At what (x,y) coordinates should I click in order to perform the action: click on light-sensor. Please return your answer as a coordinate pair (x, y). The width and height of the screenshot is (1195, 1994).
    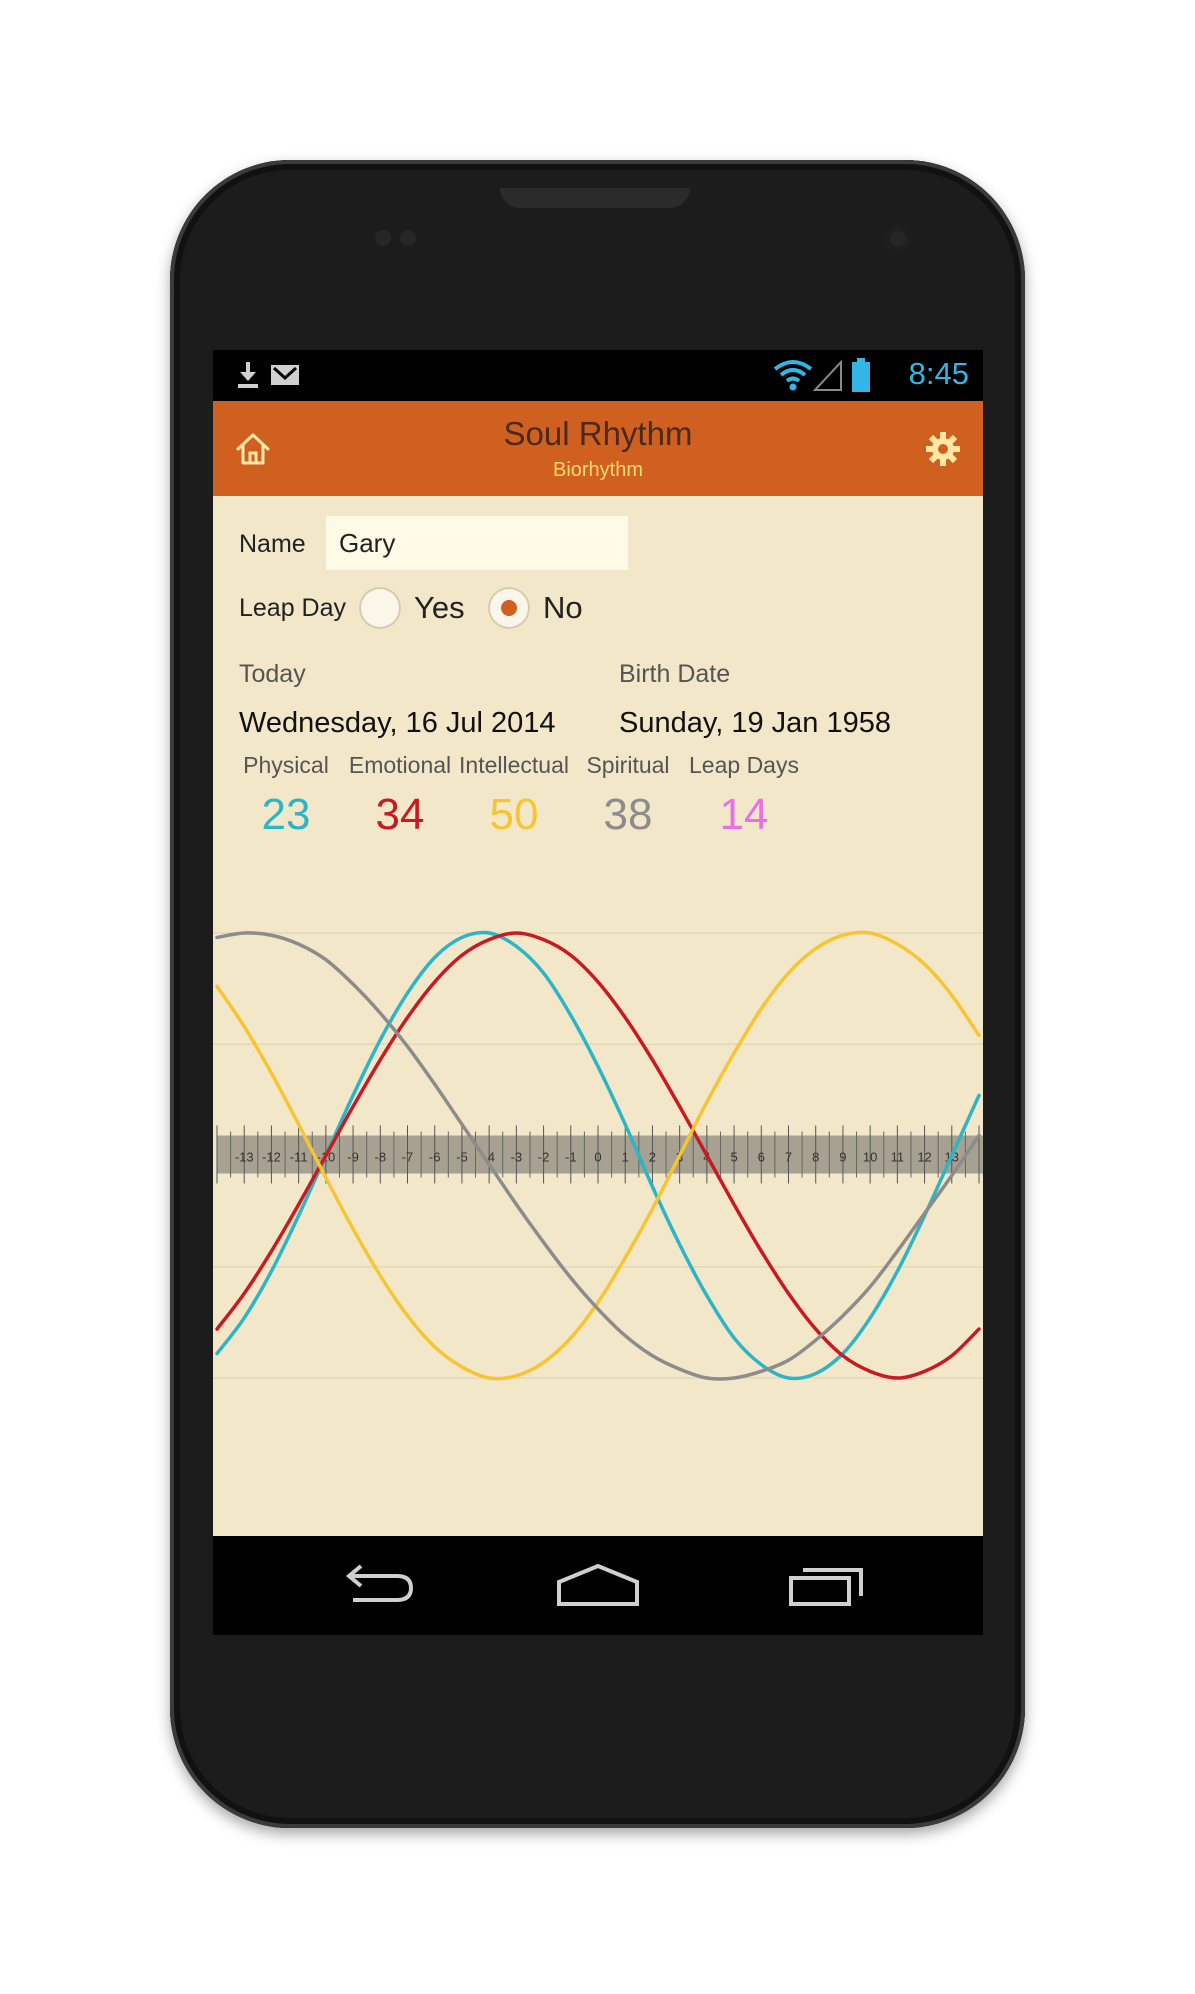
    Looking at the image, I should click on (408, 238).